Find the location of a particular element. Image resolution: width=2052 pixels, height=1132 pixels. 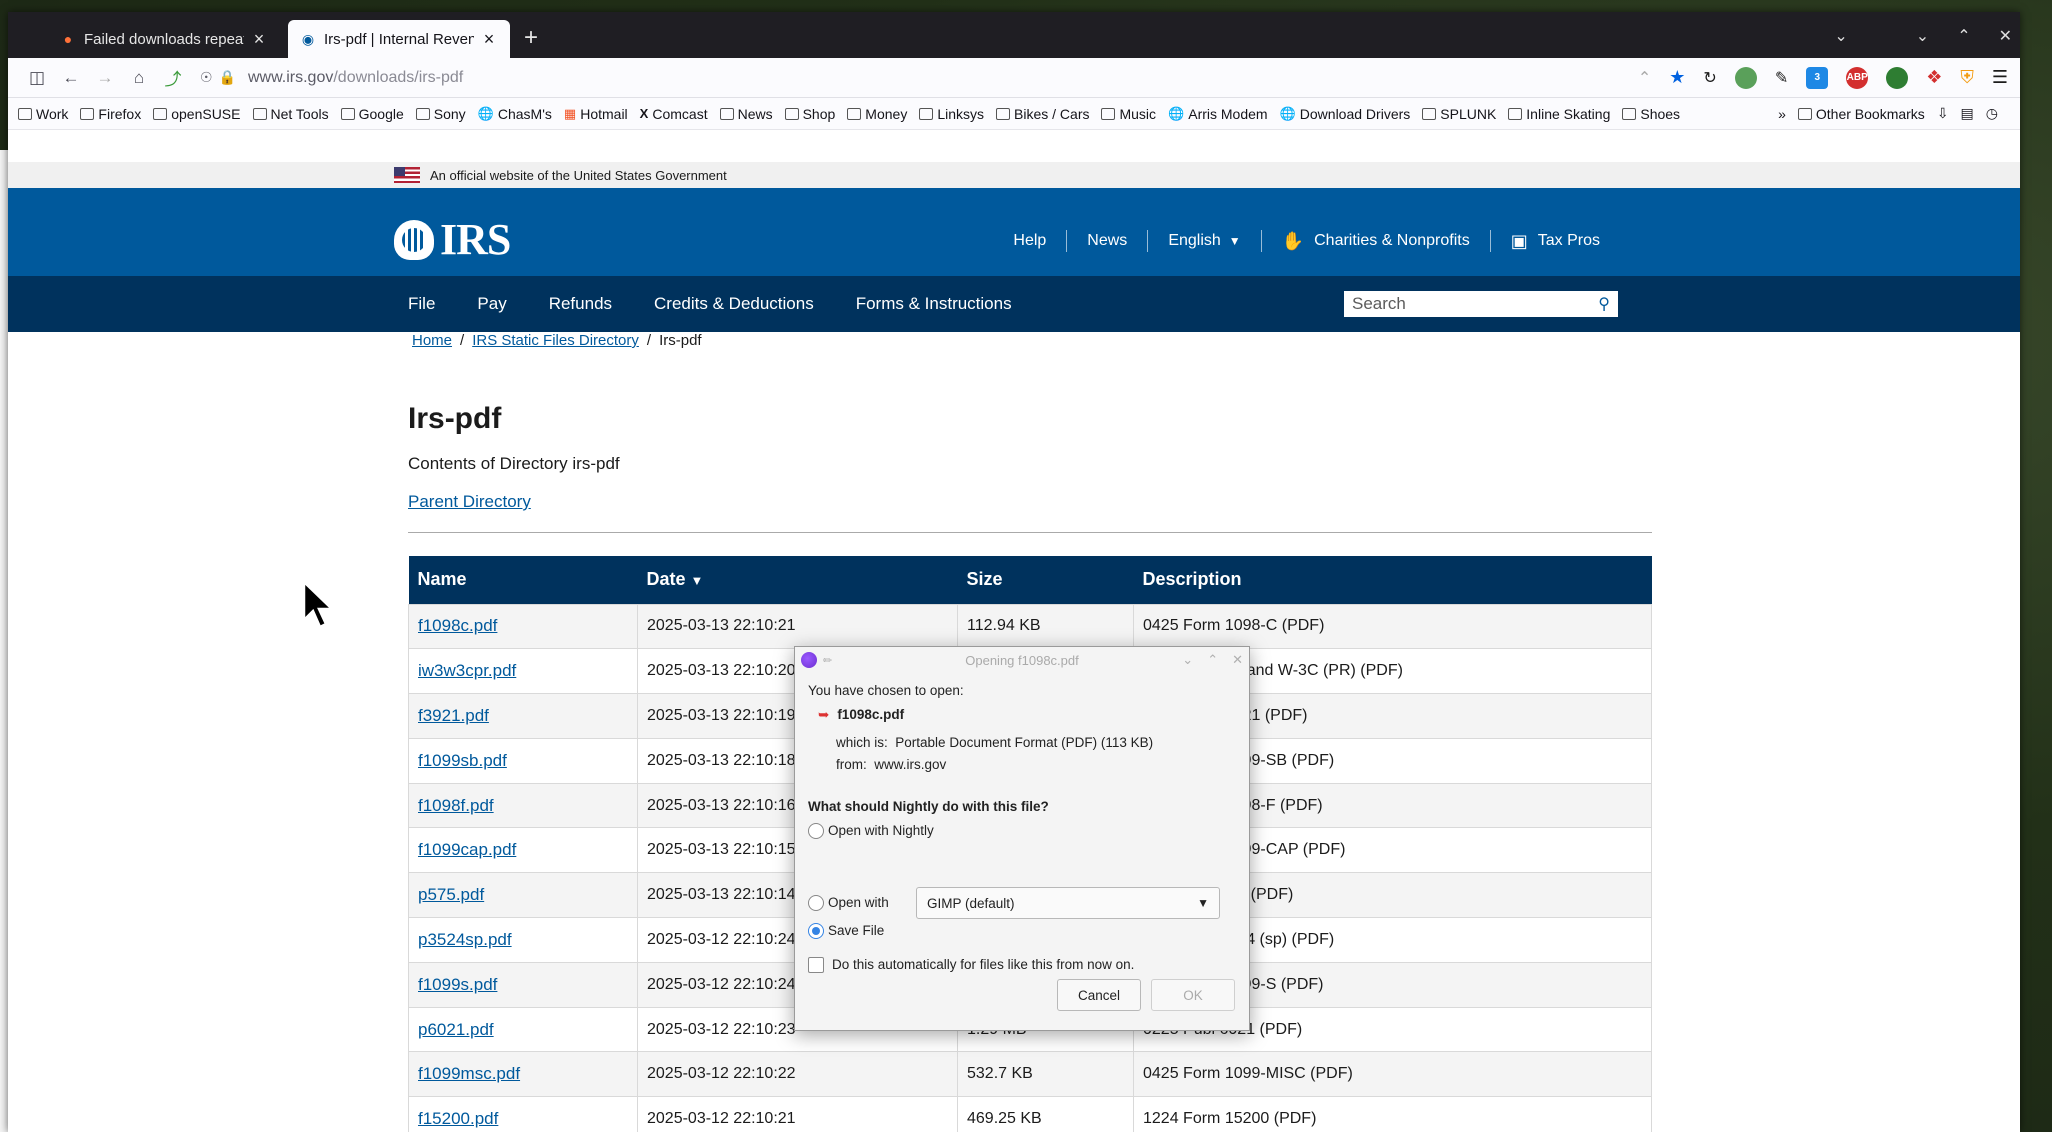

url-host: www.irs.gov is located at coordinates (291, 77).